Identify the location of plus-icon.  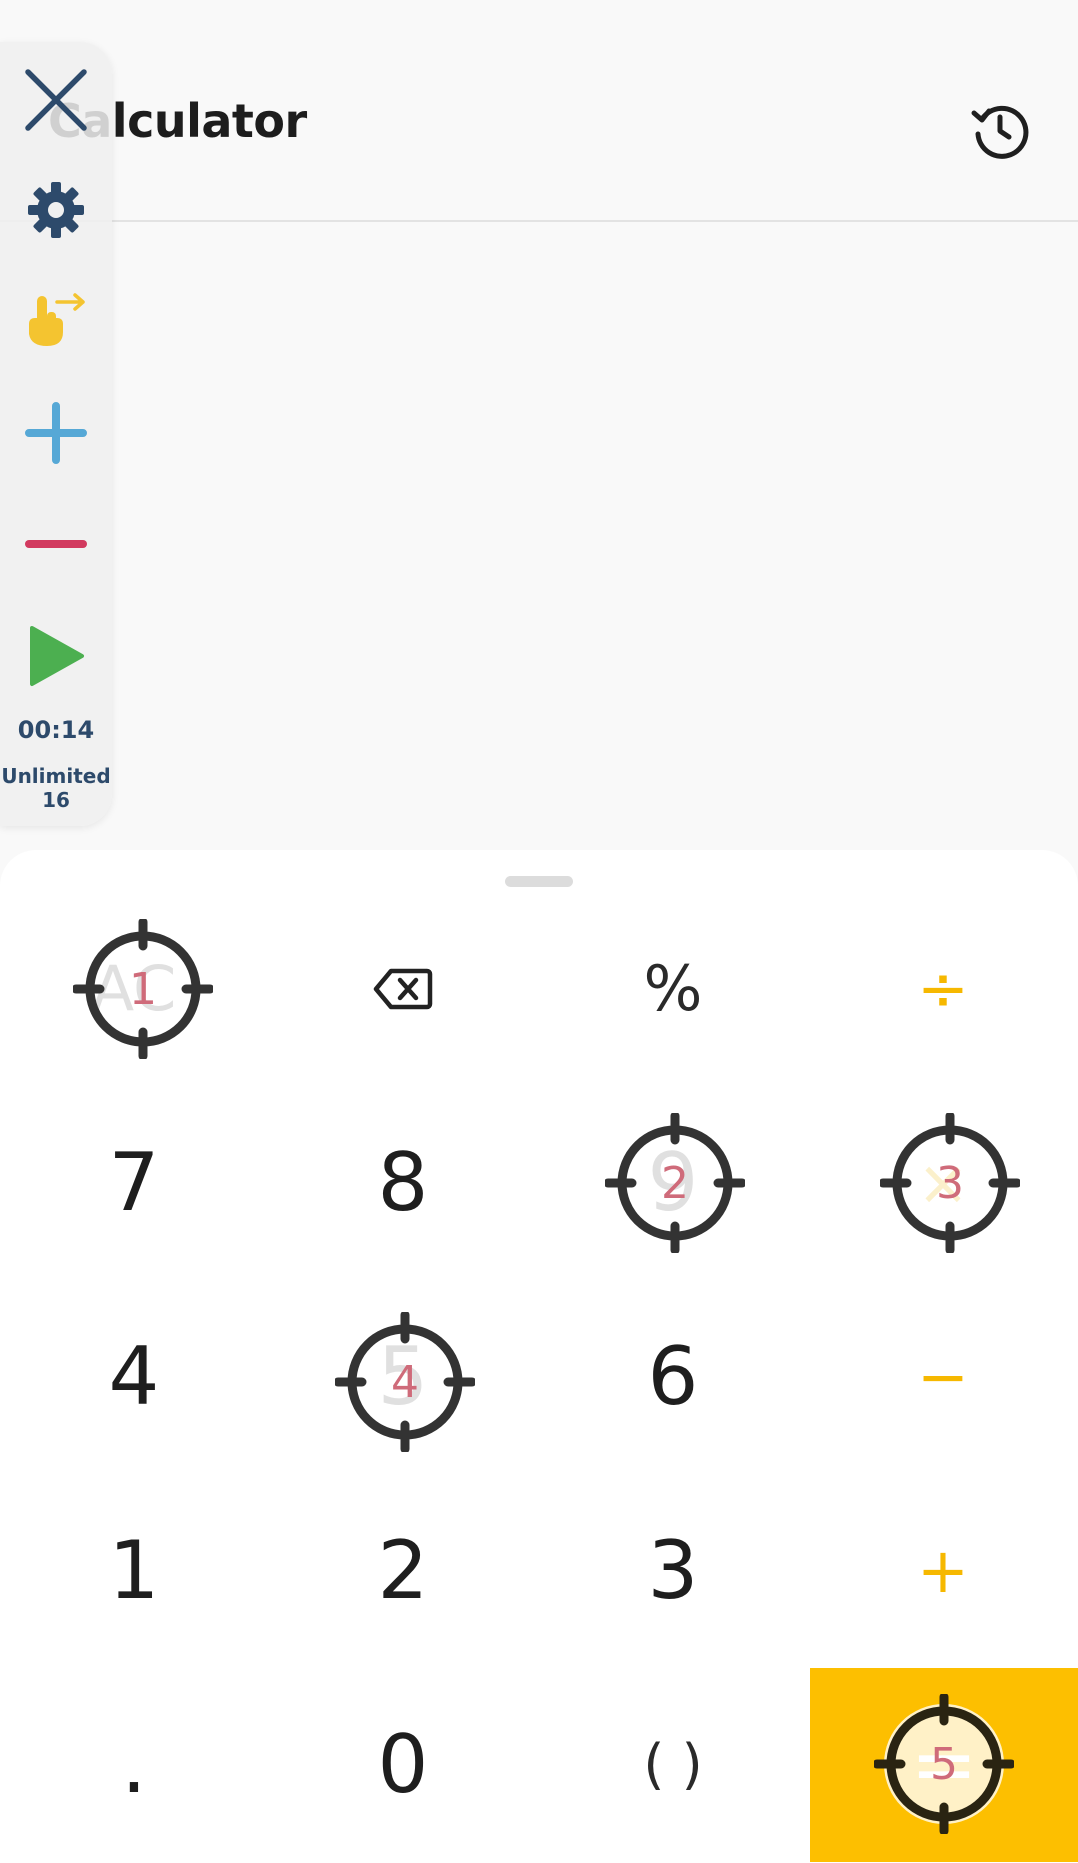
(56, 433).